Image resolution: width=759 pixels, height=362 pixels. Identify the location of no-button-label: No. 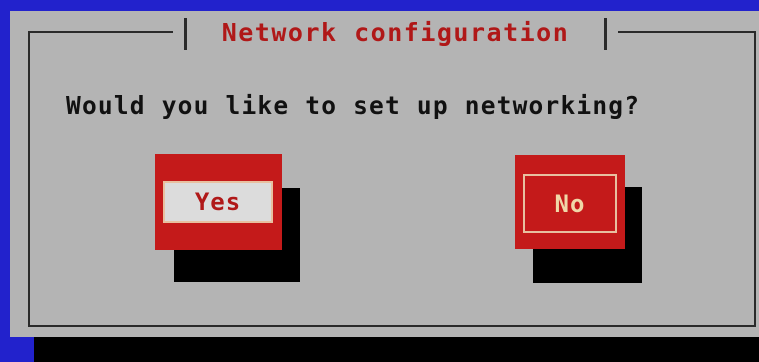
(570, 203).